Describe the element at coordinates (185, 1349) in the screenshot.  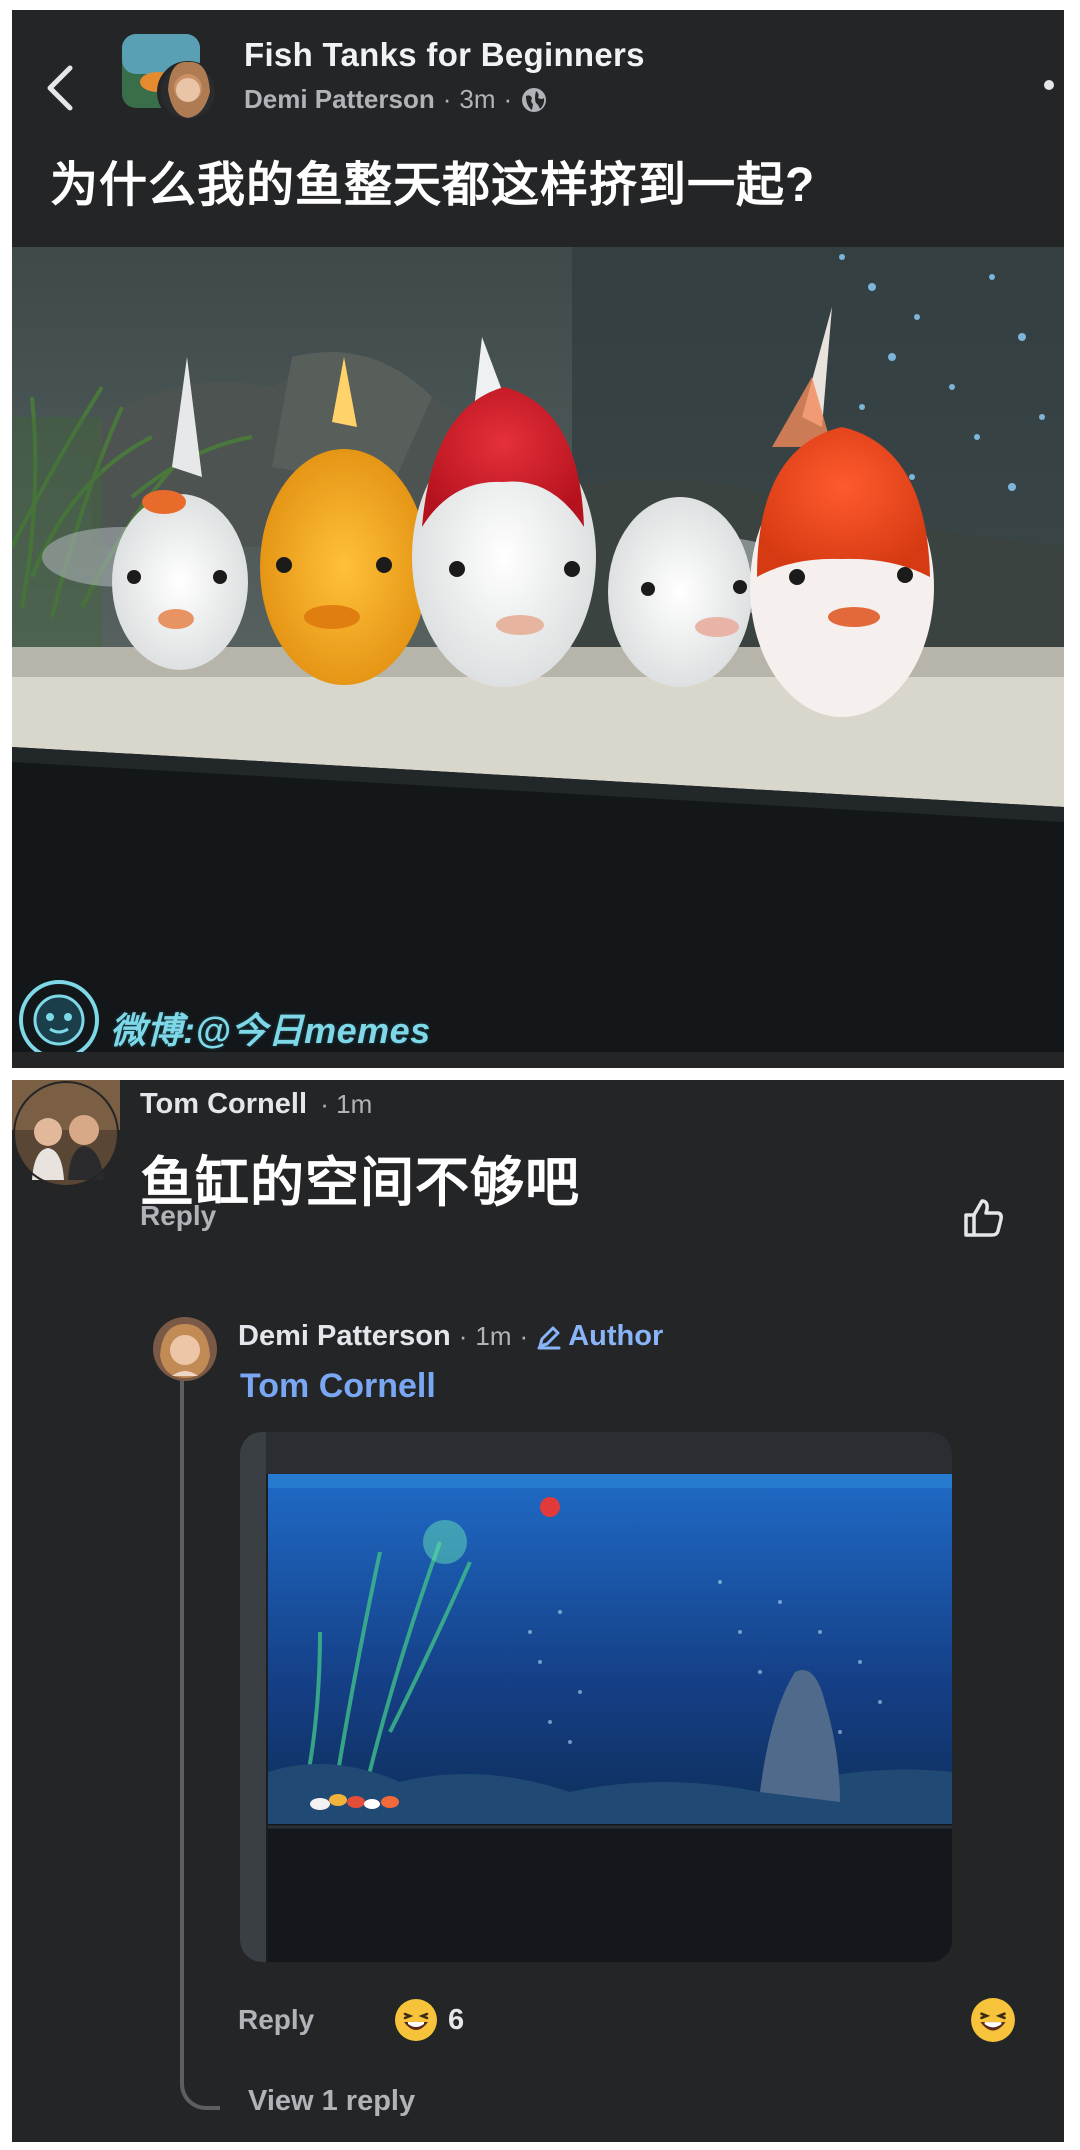
I see `reply-author-avatar` at that location.